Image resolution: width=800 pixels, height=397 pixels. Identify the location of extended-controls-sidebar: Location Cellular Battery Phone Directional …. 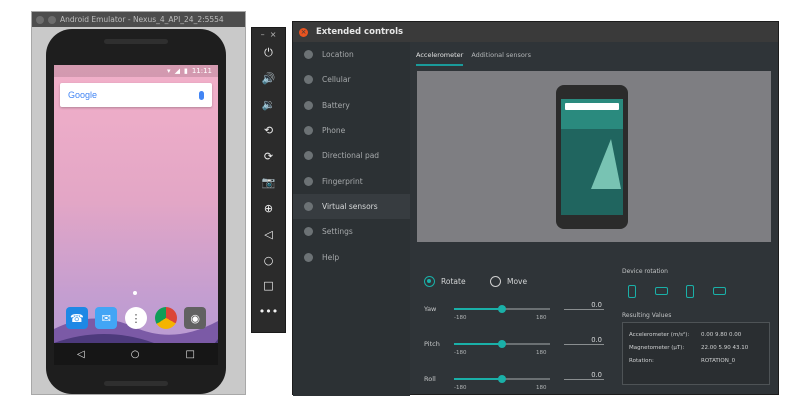
(351, 219).